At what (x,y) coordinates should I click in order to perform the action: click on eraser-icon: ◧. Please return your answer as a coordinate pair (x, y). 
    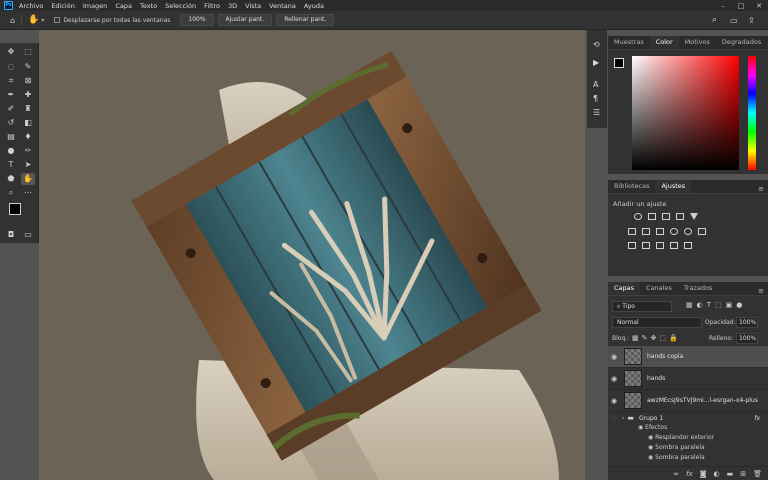
    Looking at the image, I should click on (28, 123).